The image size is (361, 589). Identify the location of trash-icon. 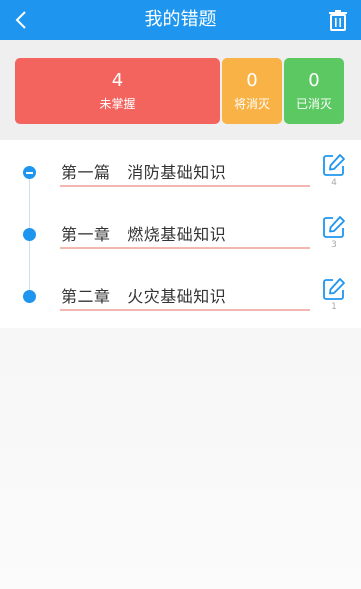
(338, 20).